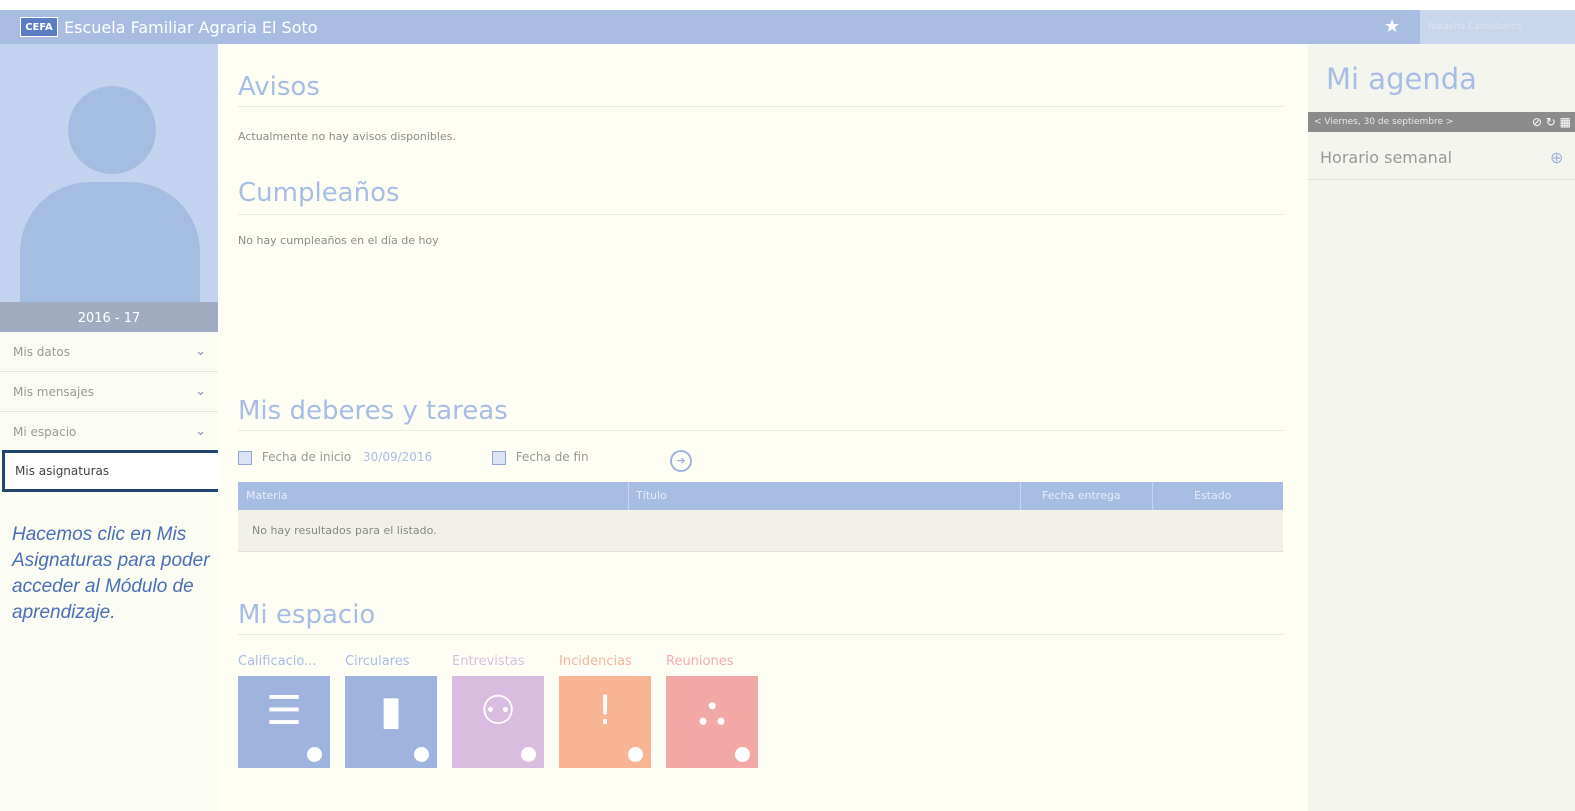  Describe the element at coordinates (595, 661) in the screenshot. I see `tile-label-incidencias: Incidencias` at that location.